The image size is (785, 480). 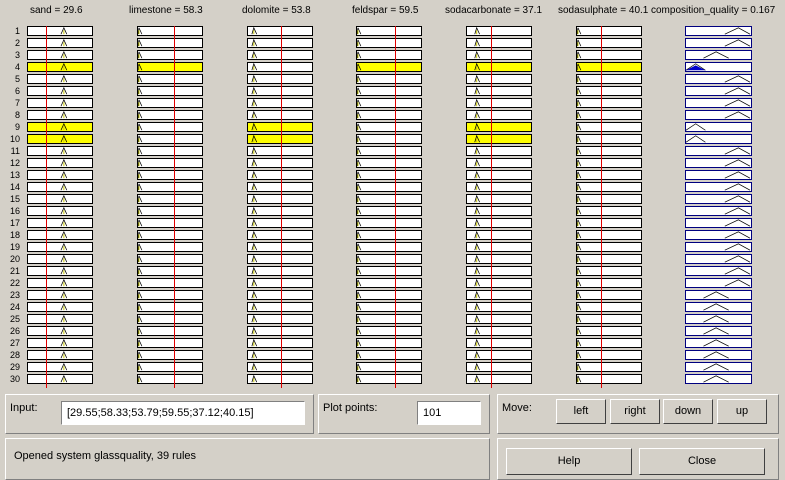 I want to click on move-right-button: right, so click(x=635, y=411).